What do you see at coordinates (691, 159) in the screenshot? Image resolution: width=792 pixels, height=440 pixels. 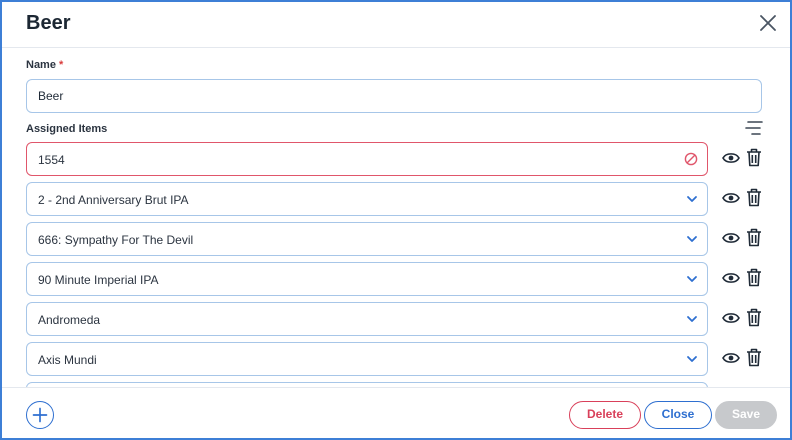 I see `blocked-icon` at bounding box center [691, 159].